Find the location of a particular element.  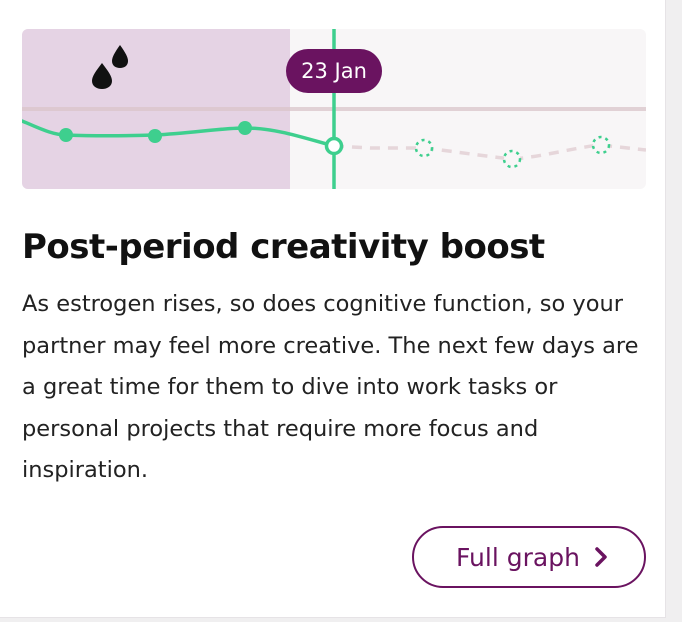

chevron-right-icon is located at coordinates (601, 557).